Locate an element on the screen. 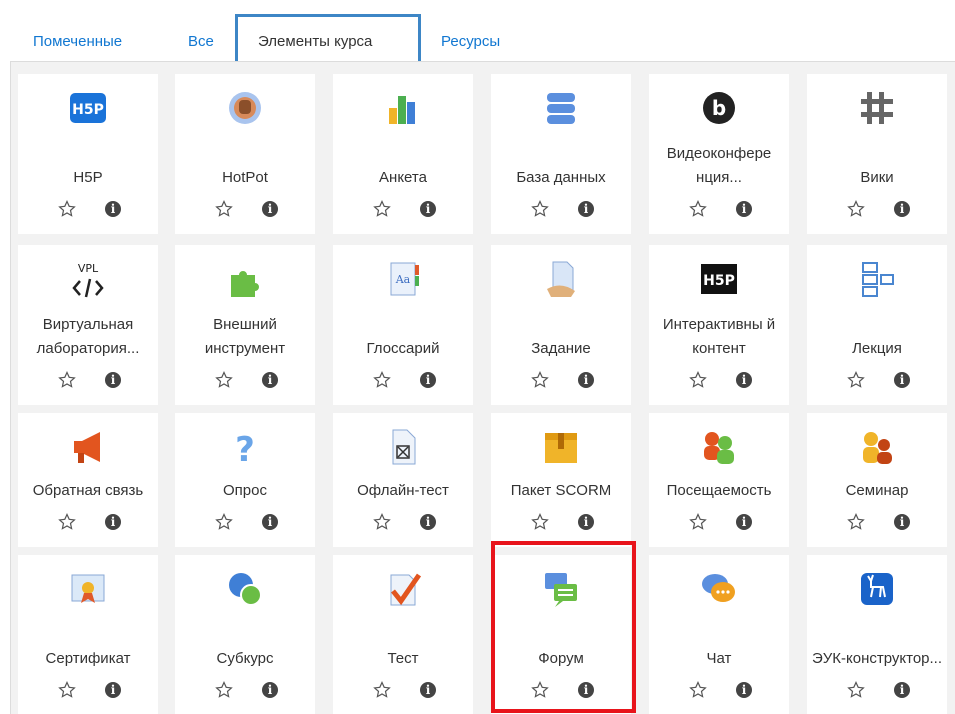 Image resolution: width=955 pixels, height=714 pixels. tab-activities: Элементы курса is located at coordinates (315, 41).